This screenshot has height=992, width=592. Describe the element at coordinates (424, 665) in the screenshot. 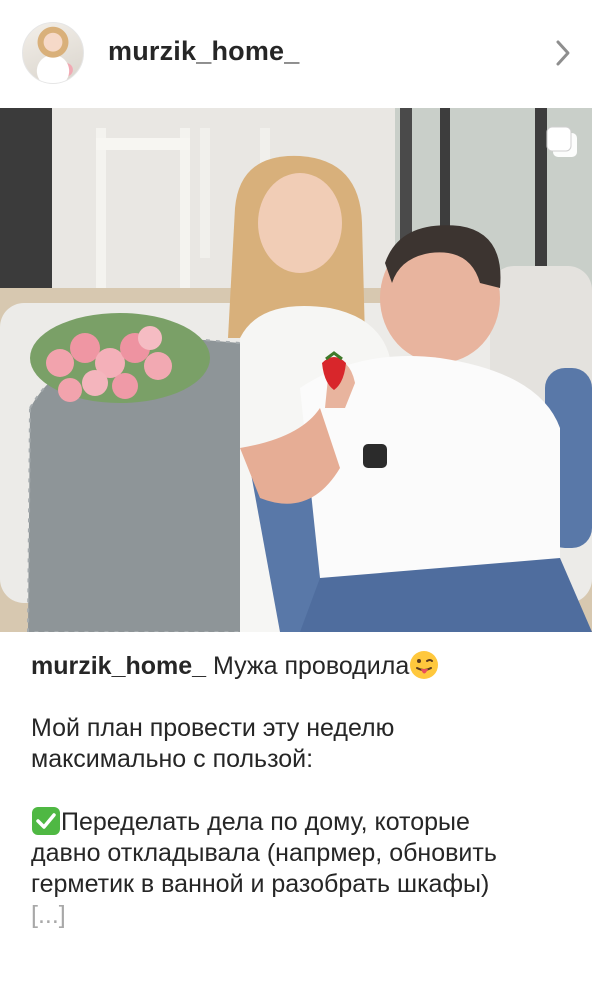

I see `tongue-out-emoji` at that location.